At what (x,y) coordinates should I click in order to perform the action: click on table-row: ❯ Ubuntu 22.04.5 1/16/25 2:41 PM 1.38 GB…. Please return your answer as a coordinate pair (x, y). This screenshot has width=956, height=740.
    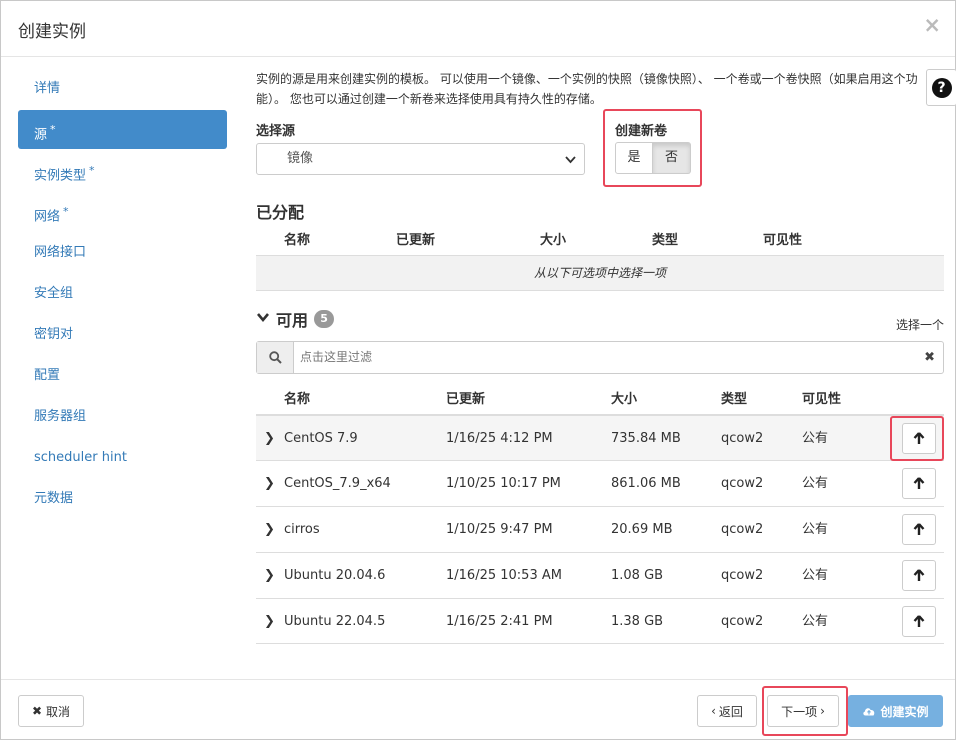
    Looking at the image, I should click on (600, 621).